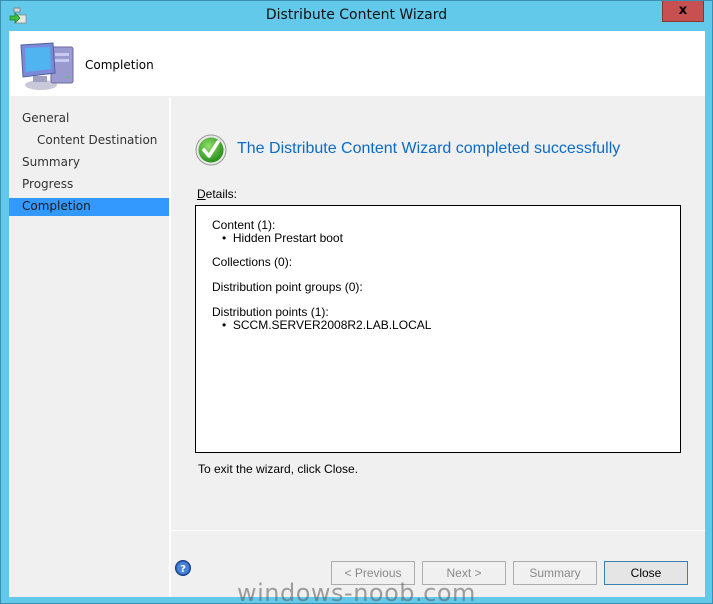 The height and width of the screenshot is (604, 713). What do you see at coordinates (438, 530) in the screenshot?
I see `button-separator` at bounding box center [438, 530].